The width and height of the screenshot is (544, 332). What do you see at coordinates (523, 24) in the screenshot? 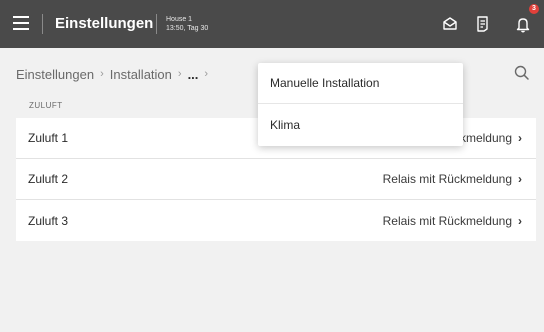
I see `bell-icon` at bounding box center [523, 24].